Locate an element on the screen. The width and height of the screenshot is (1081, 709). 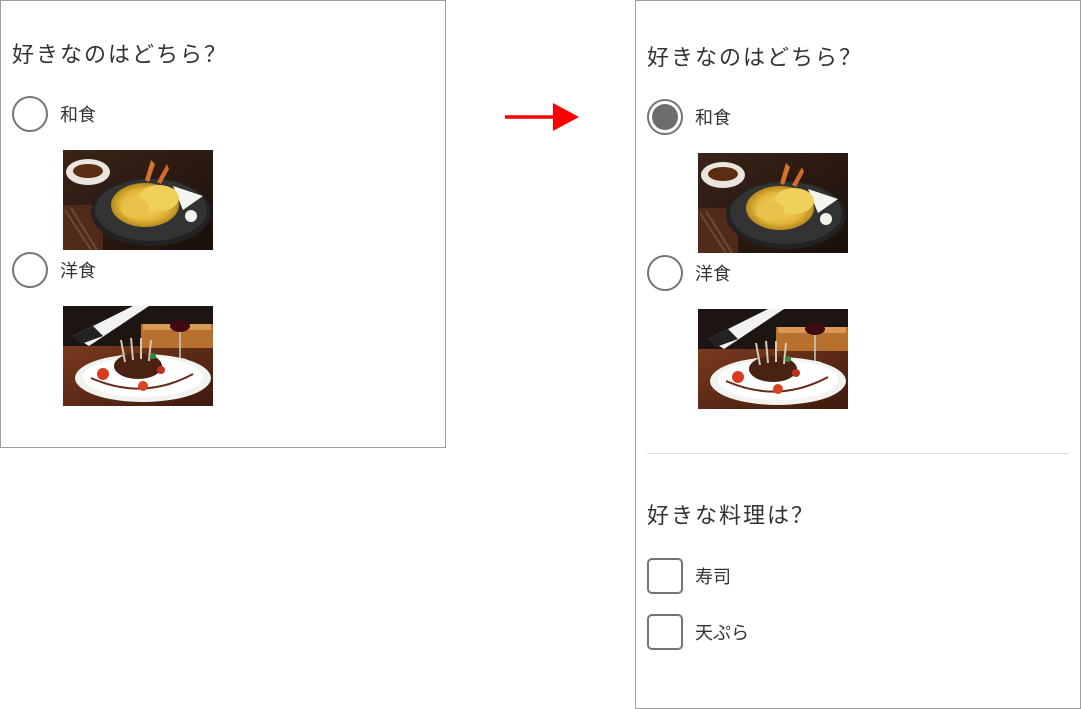
checkbox-option-sushi: 寿司 is located at coordinates (689, 576).